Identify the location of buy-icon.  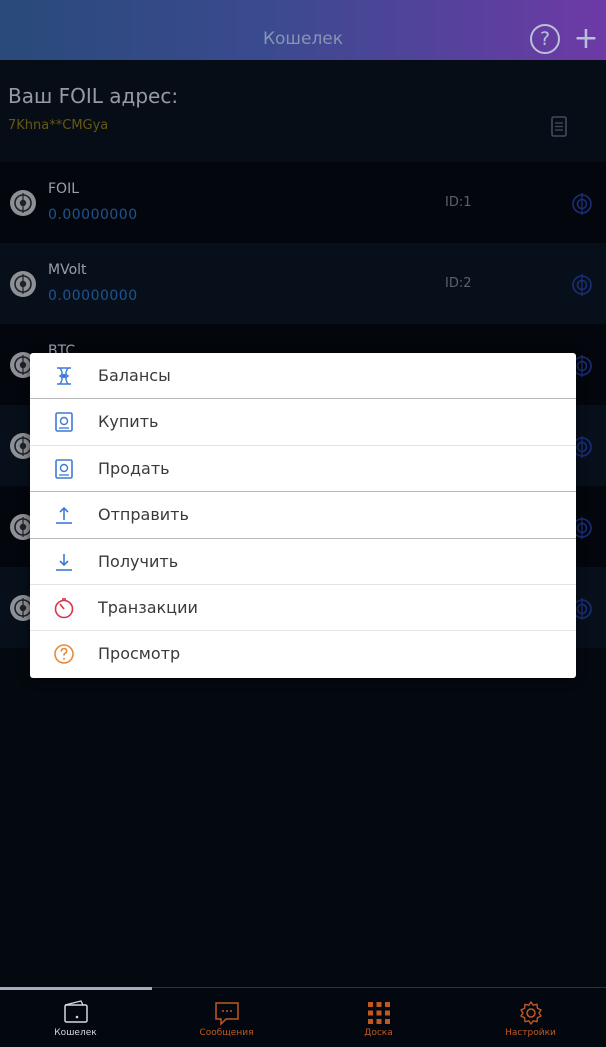
(64, 422).